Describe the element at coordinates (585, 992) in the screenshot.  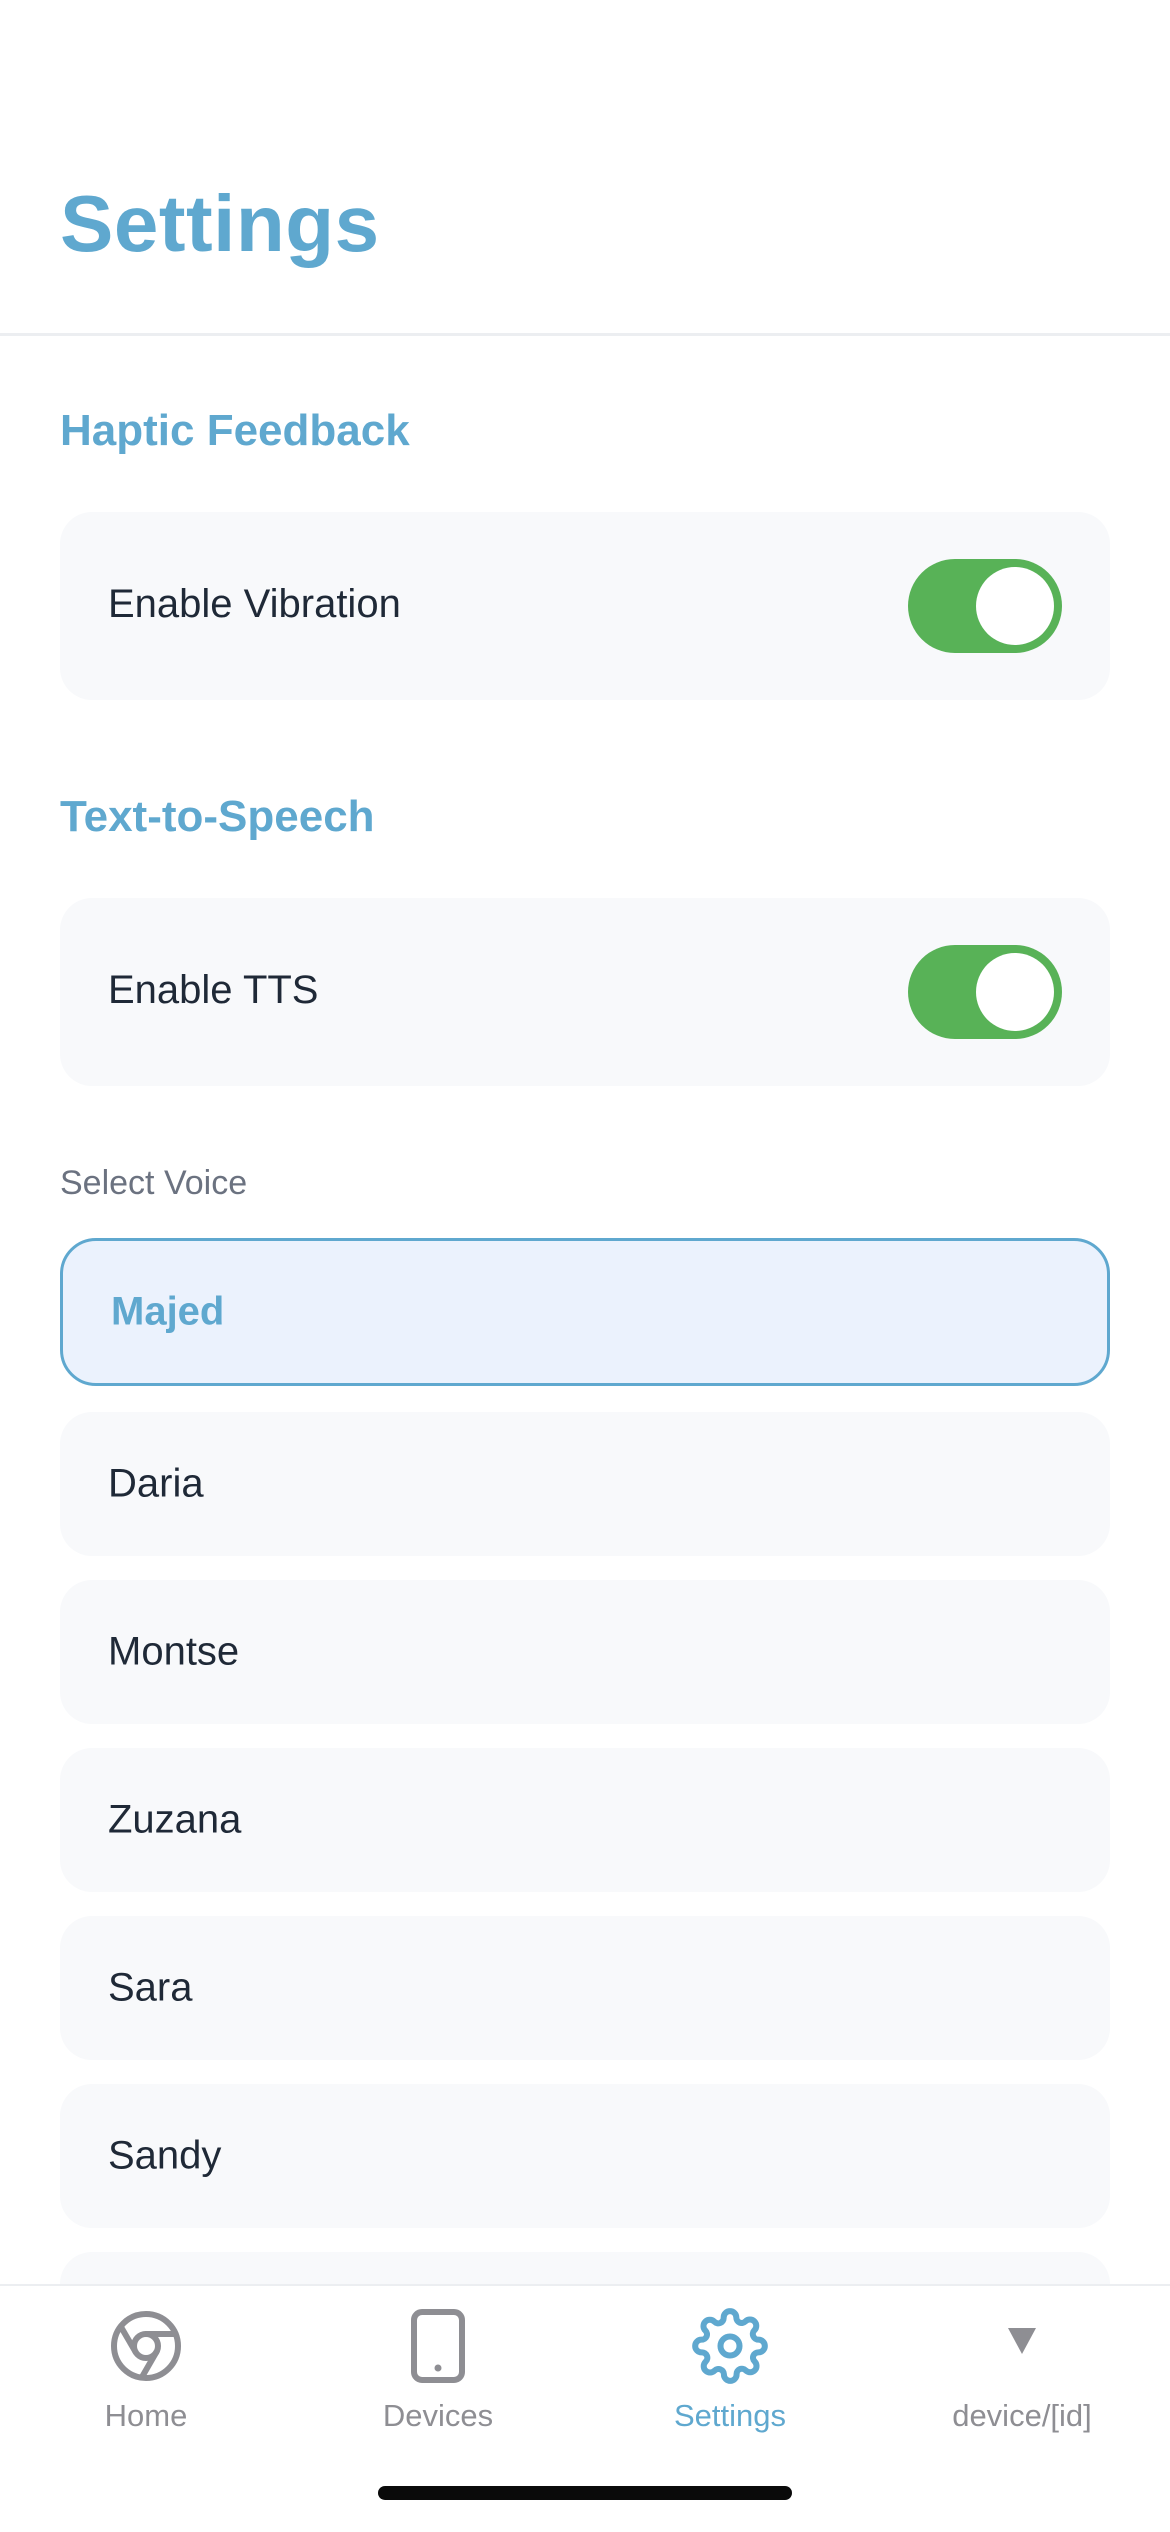
I see `tts-row: Enable TTS` at that location.